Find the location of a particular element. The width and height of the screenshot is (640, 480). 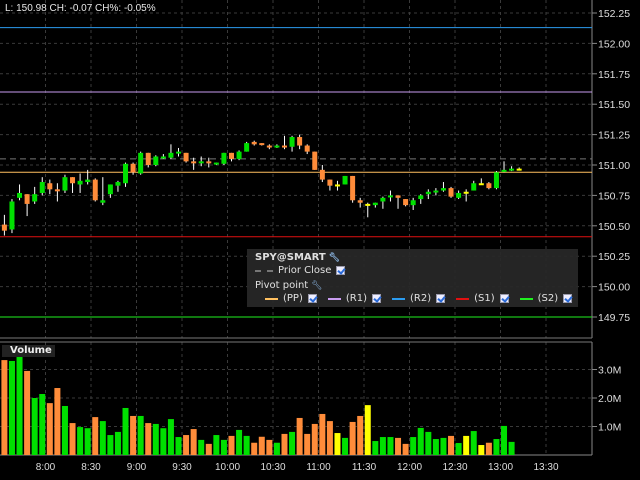

volume-axis-label: 1.0M is located at coordinates (609, 428).